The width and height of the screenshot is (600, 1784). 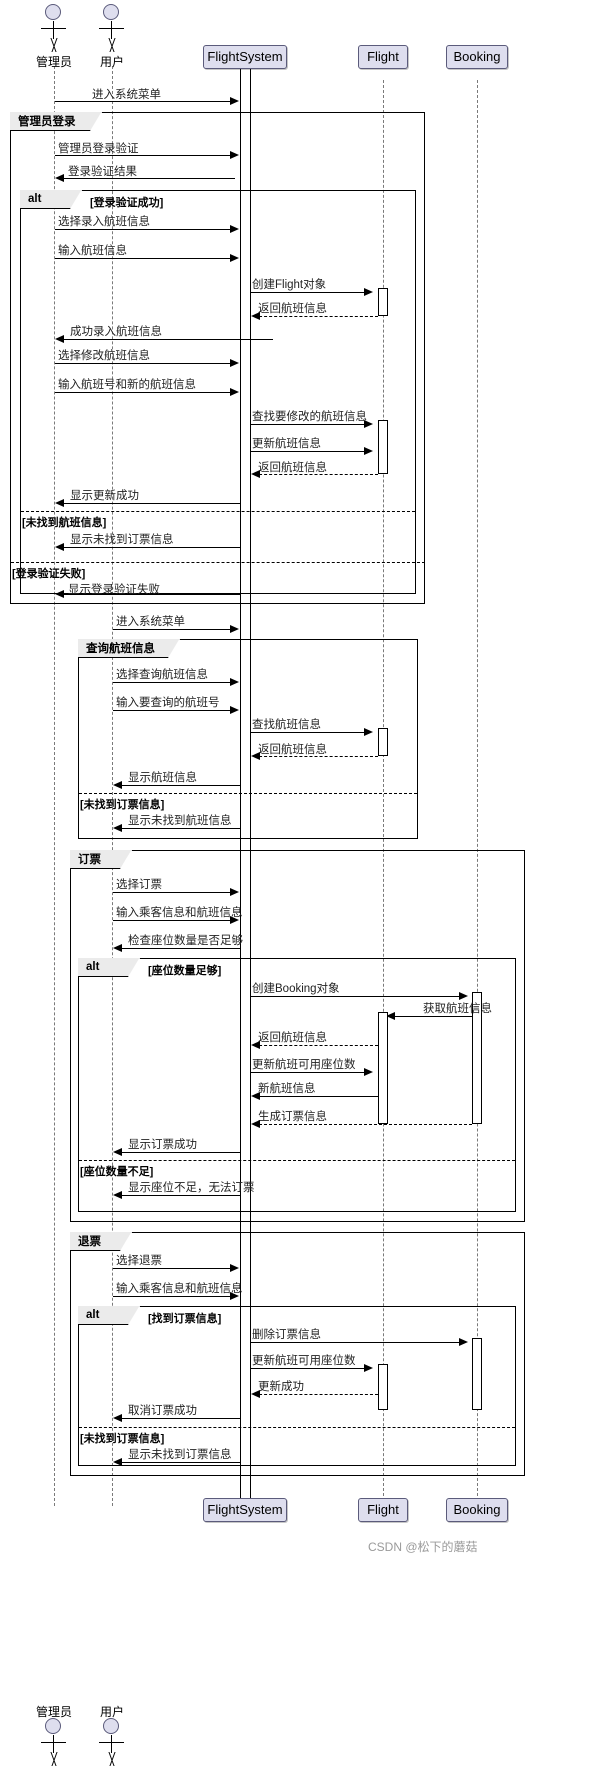 What do you see at coordinates (234, 710) in the screenshot?
I see `arrow-right-m19` at bounding box center [234, 710].